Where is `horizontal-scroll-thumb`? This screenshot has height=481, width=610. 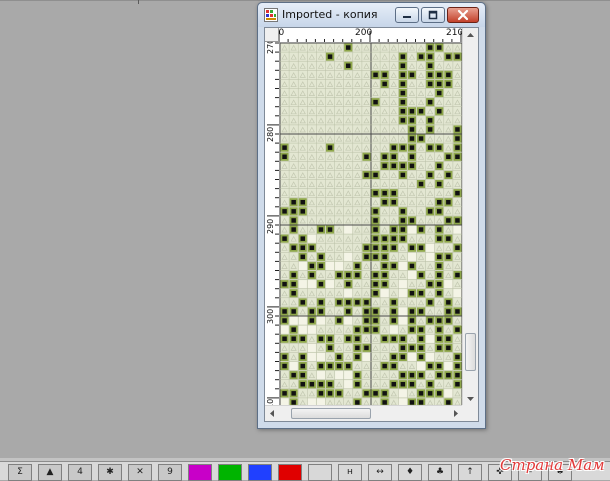
horizontal-scroll-thumb is located at coordinates (331, 413).